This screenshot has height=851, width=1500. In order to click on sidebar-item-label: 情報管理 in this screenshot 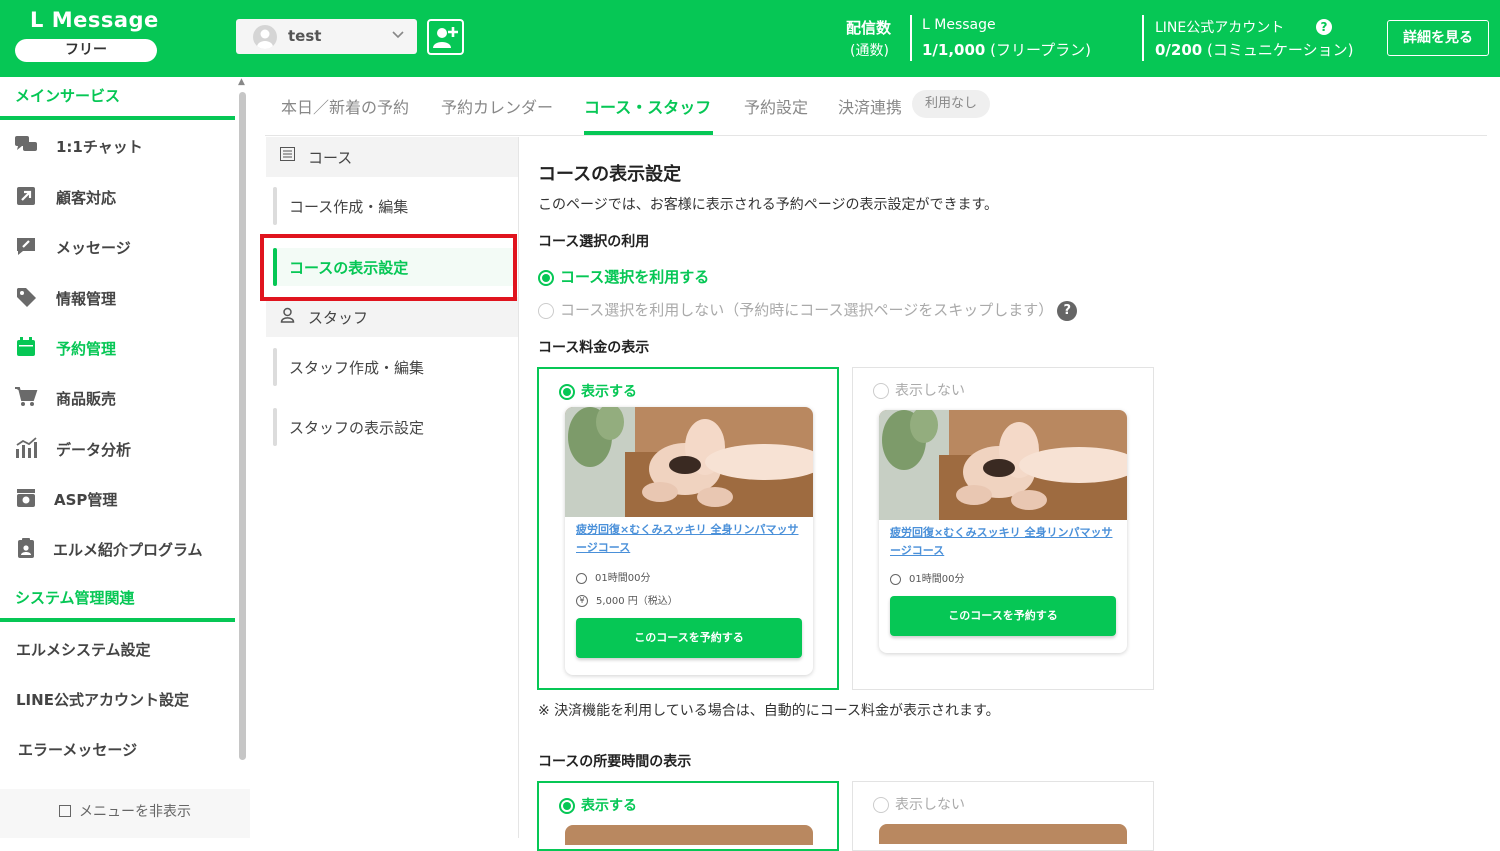, I will do `click(86, 299)`.